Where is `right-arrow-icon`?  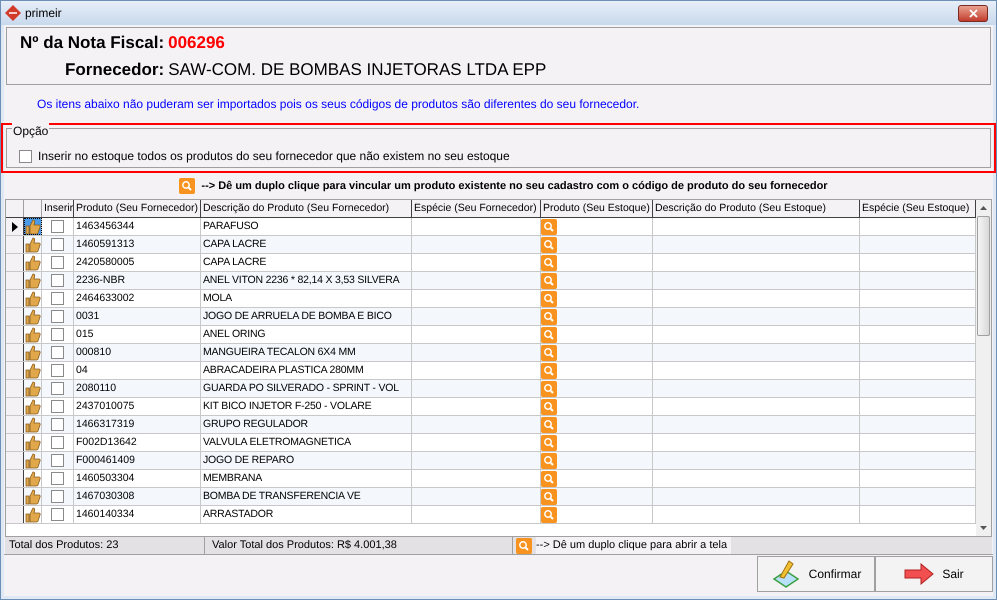
right-arrow-icon is located at coordinates (919, 574).